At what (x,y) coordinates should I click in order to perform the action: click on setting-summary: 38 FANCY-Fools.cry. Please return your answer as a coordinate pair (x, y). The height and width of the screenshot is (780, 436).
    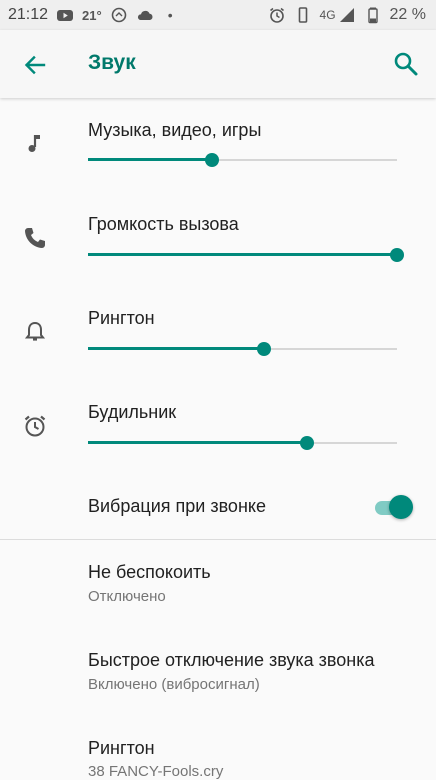
    Looking at the image, I should click on (156, 771).